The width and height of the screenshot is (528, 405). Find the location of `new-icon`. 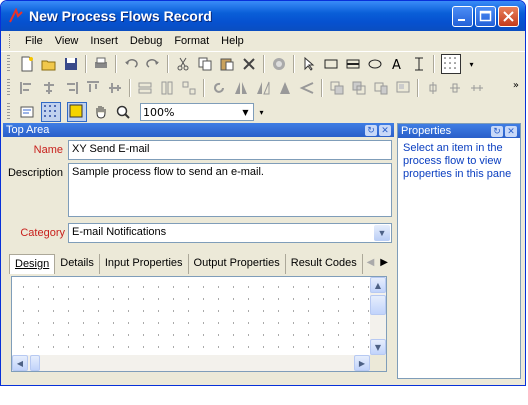

new-icon is located at coordinates (27, 64).